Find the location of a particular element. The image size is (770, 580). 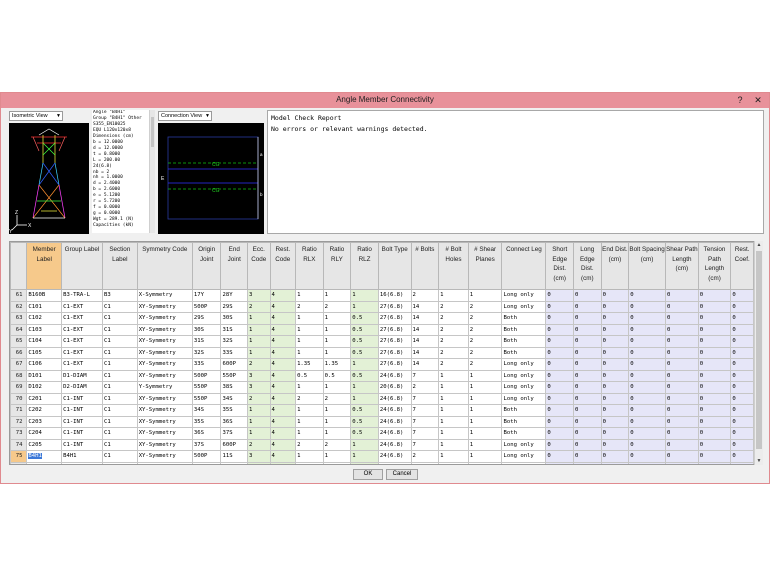

table-cell: Both is located at coordinates (524, 318).